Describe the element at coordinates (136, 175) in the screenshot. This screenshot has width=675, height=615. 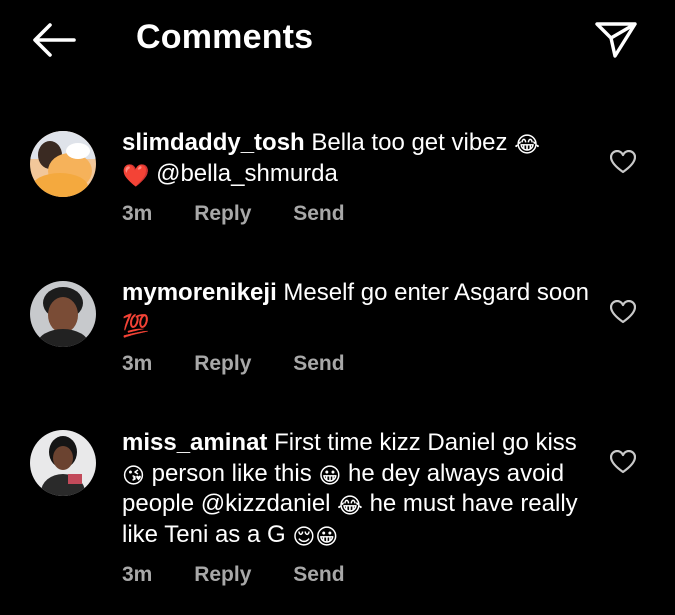
I see `heart-emoji: ❤️` at that location.